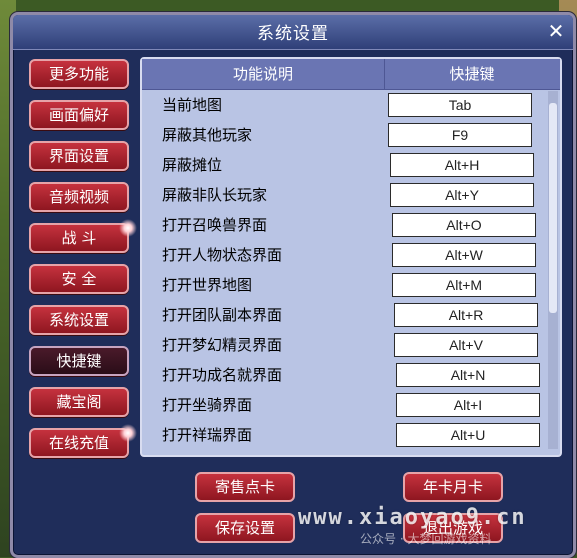  I want to click on row-label: 打开祥瑞界面, so click(207, 435).